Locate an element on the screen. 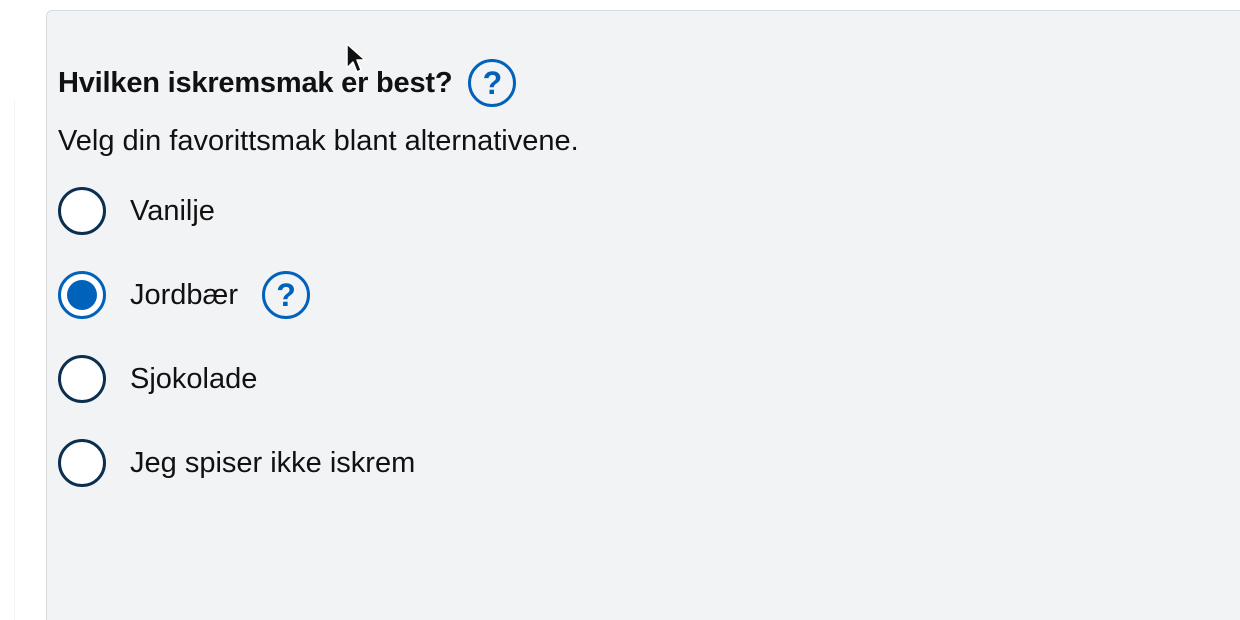 The image size is (1240, 620). radio-option-jordbaer: Jordbær ? is located at coordinates (318, 295).